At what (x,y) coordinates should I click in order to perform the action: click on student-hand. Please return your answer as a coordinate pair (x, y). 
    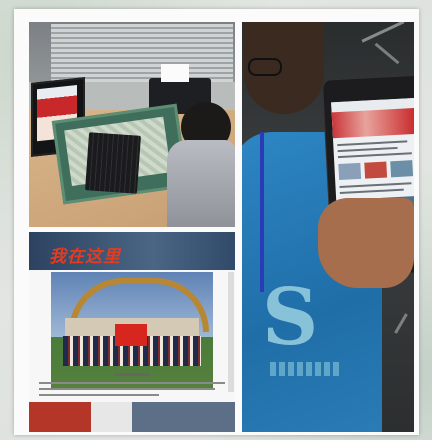
    Looking at the image, I should click on (366, 243).